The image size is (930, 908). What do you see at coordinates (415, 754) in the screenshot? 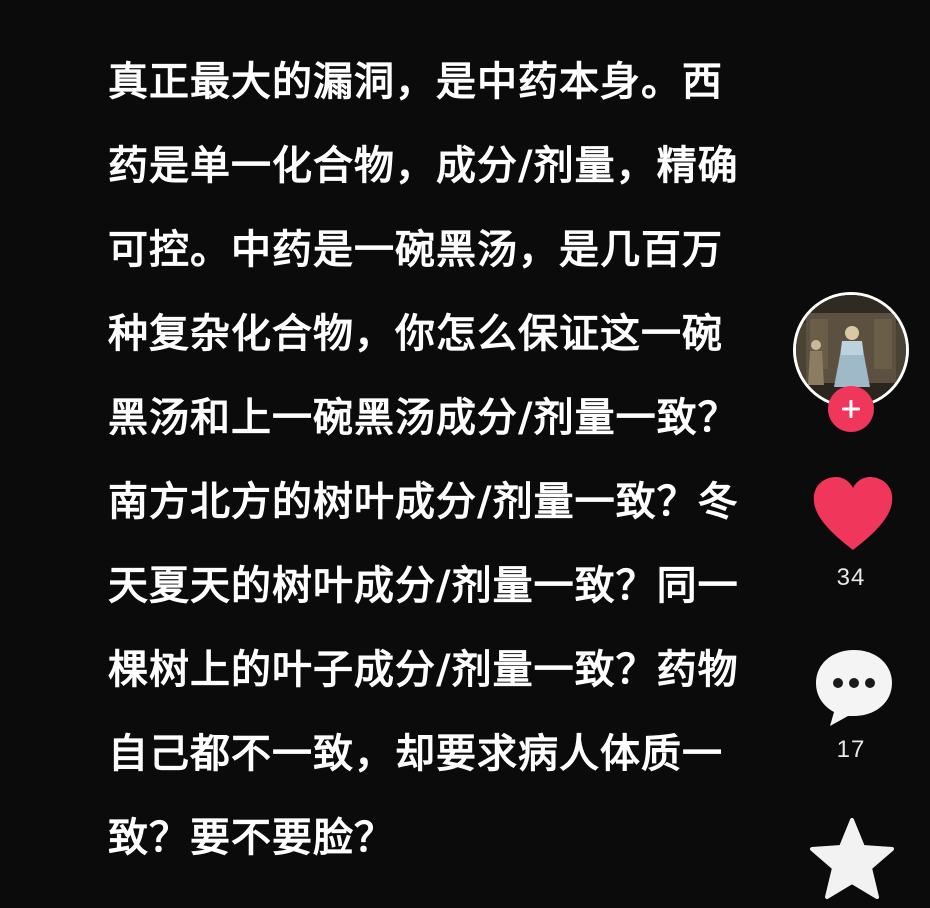
I see `post-text-line: 自己都不一致，却要求病人体质一` at bounding box center [415, 754].